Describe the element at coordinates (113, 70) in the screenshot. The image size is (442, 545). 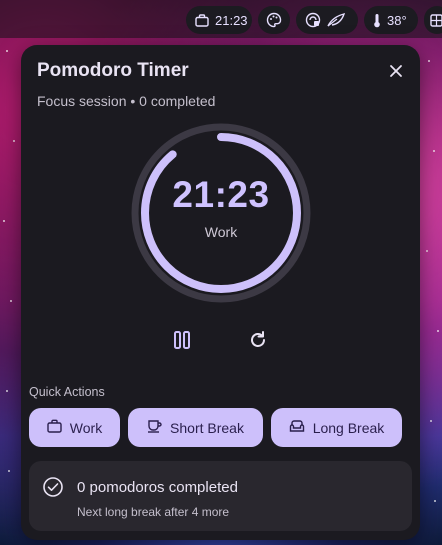
I see `panel-title: Pomodoro Timer` at that location.